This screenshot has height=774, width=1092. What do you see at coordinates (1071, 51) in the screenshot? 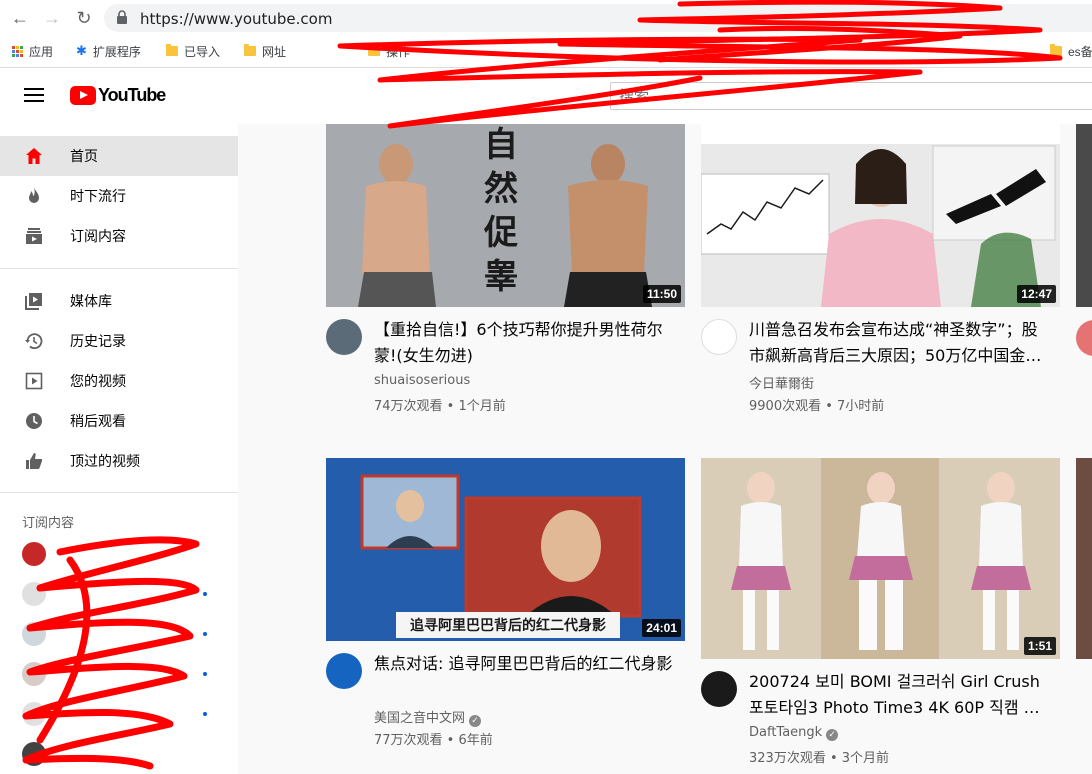
I see `bookmark-es: es备` at bounding box center [1071, 51].